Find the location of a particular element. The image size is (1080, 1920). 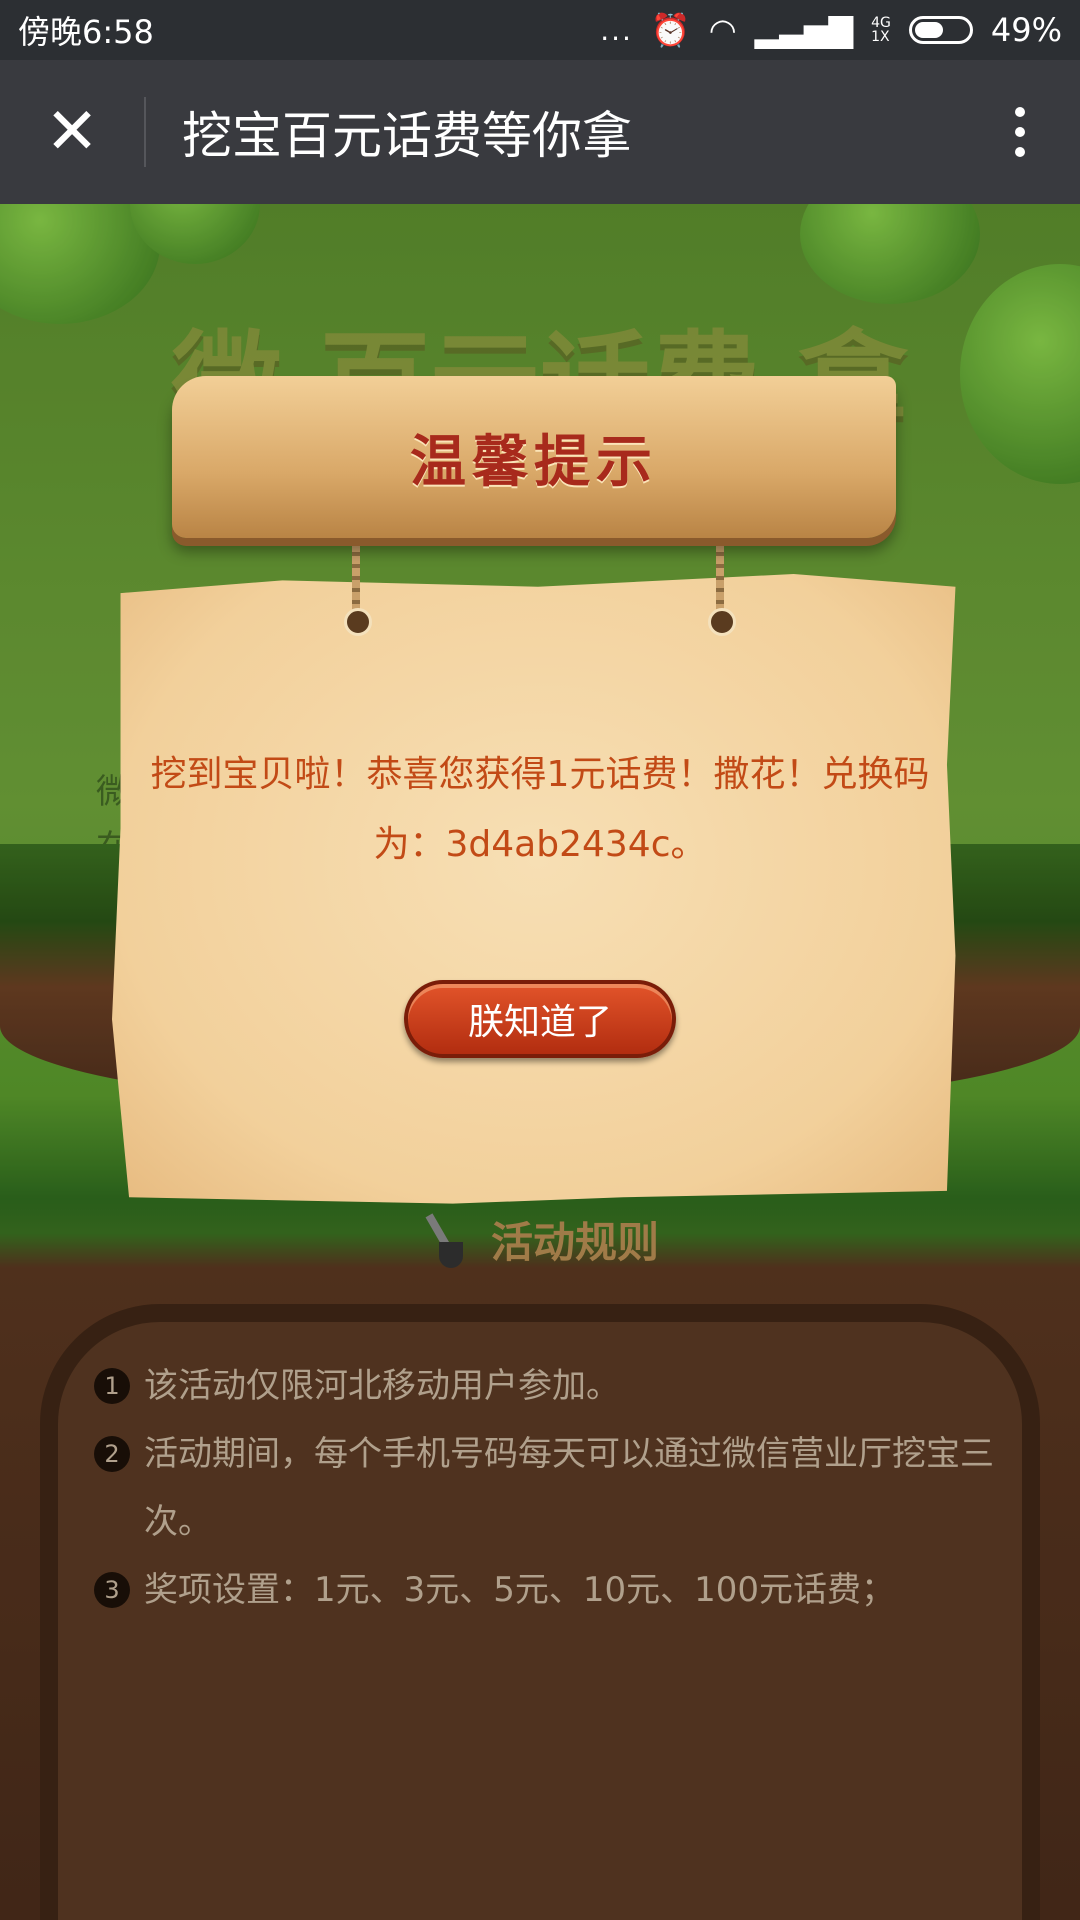

peg-left is located at coordinates (358, 622).